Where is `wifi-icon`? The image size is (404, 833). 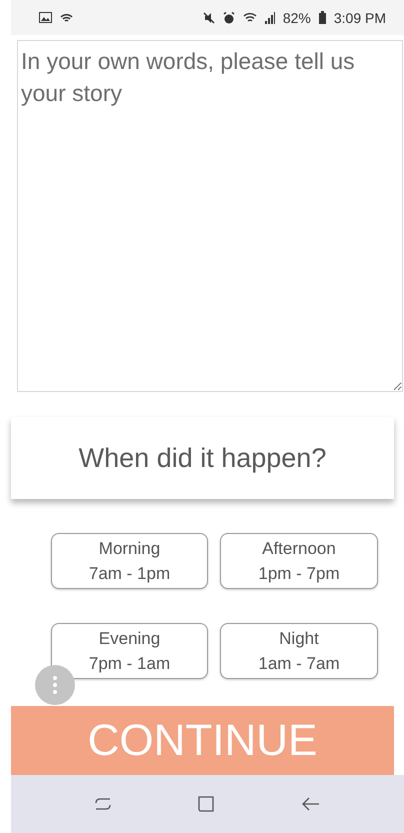
wifi-icon is located at coordinates (249, 18).